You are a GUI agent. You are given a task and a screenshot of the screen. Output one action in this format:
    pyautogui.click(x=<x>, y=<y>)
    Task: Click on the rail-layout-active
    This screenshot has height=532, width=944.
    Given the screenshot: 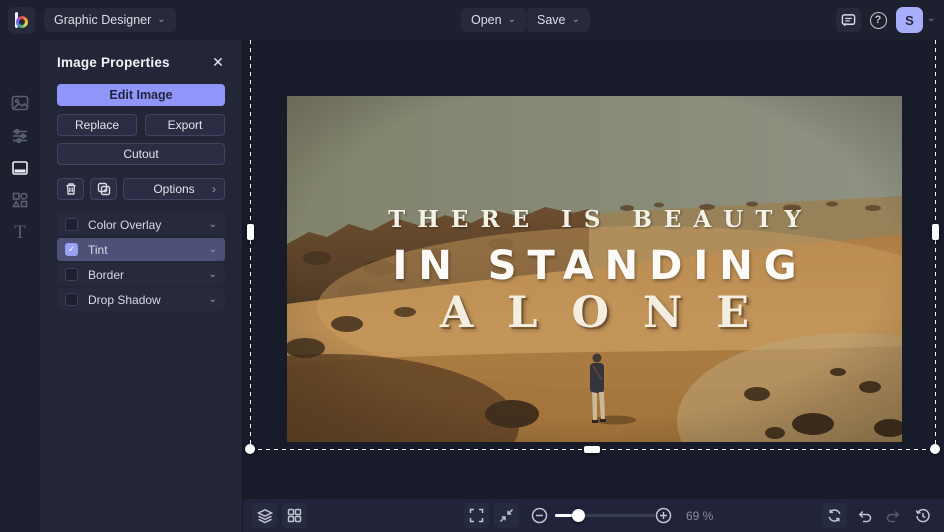 What is the action you would take?
    pyautogui.click(x=20, y=168)
    